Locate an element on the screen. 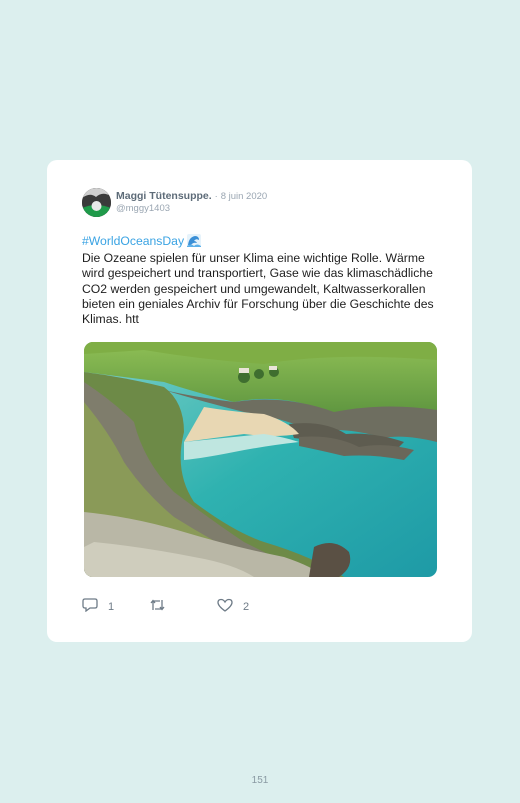  reply-button: 1 is located at coordinates (98, 606).